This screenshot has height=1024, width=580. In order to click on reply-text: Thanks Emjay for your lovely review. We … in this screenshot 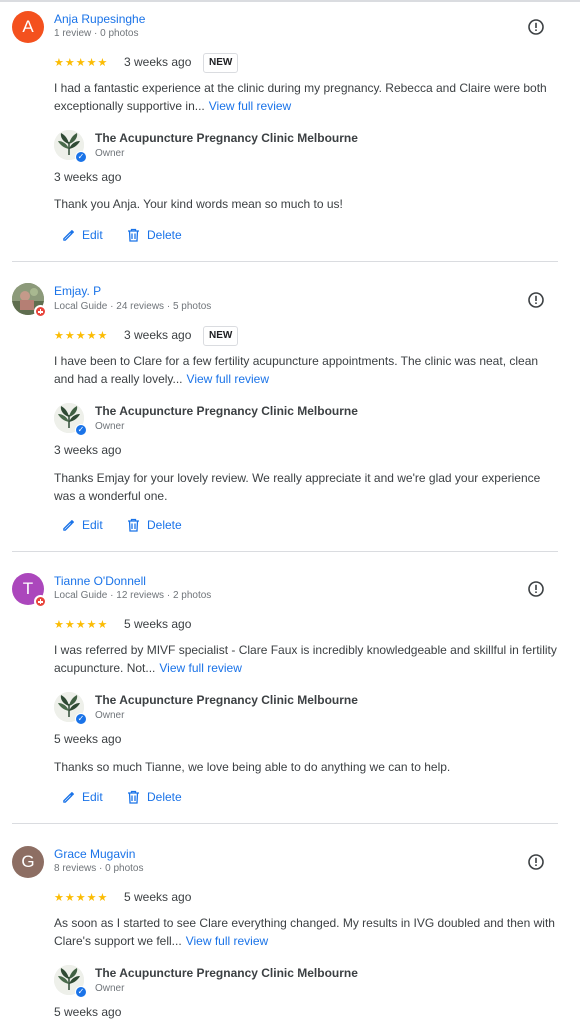, I will do `click(297, 487)`.